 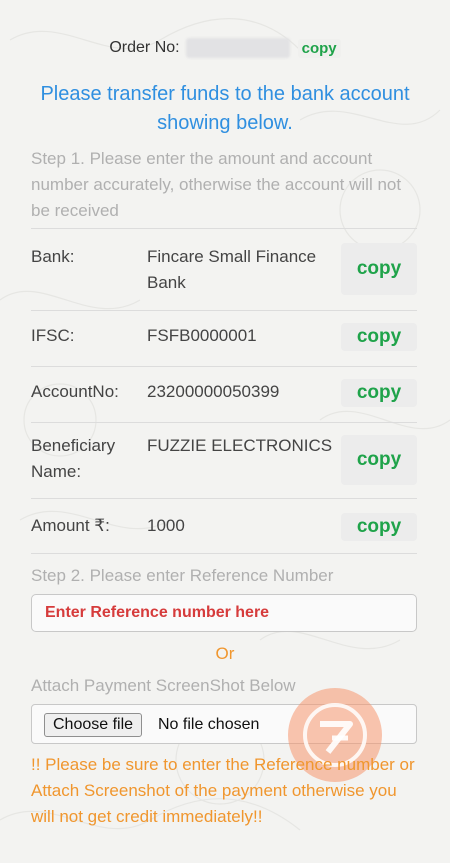 I want to click on detail-row-ifsc: IFSC: FSFB0000001 copy, so click(x=224, y=338).